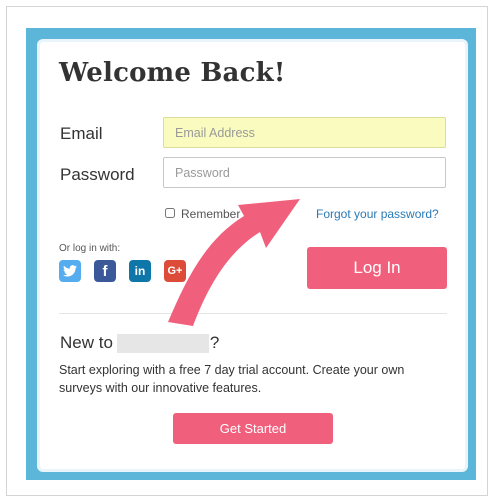  Describe the element at coordinates (304, 172) in the screenshot. I see `password-field` at that location.